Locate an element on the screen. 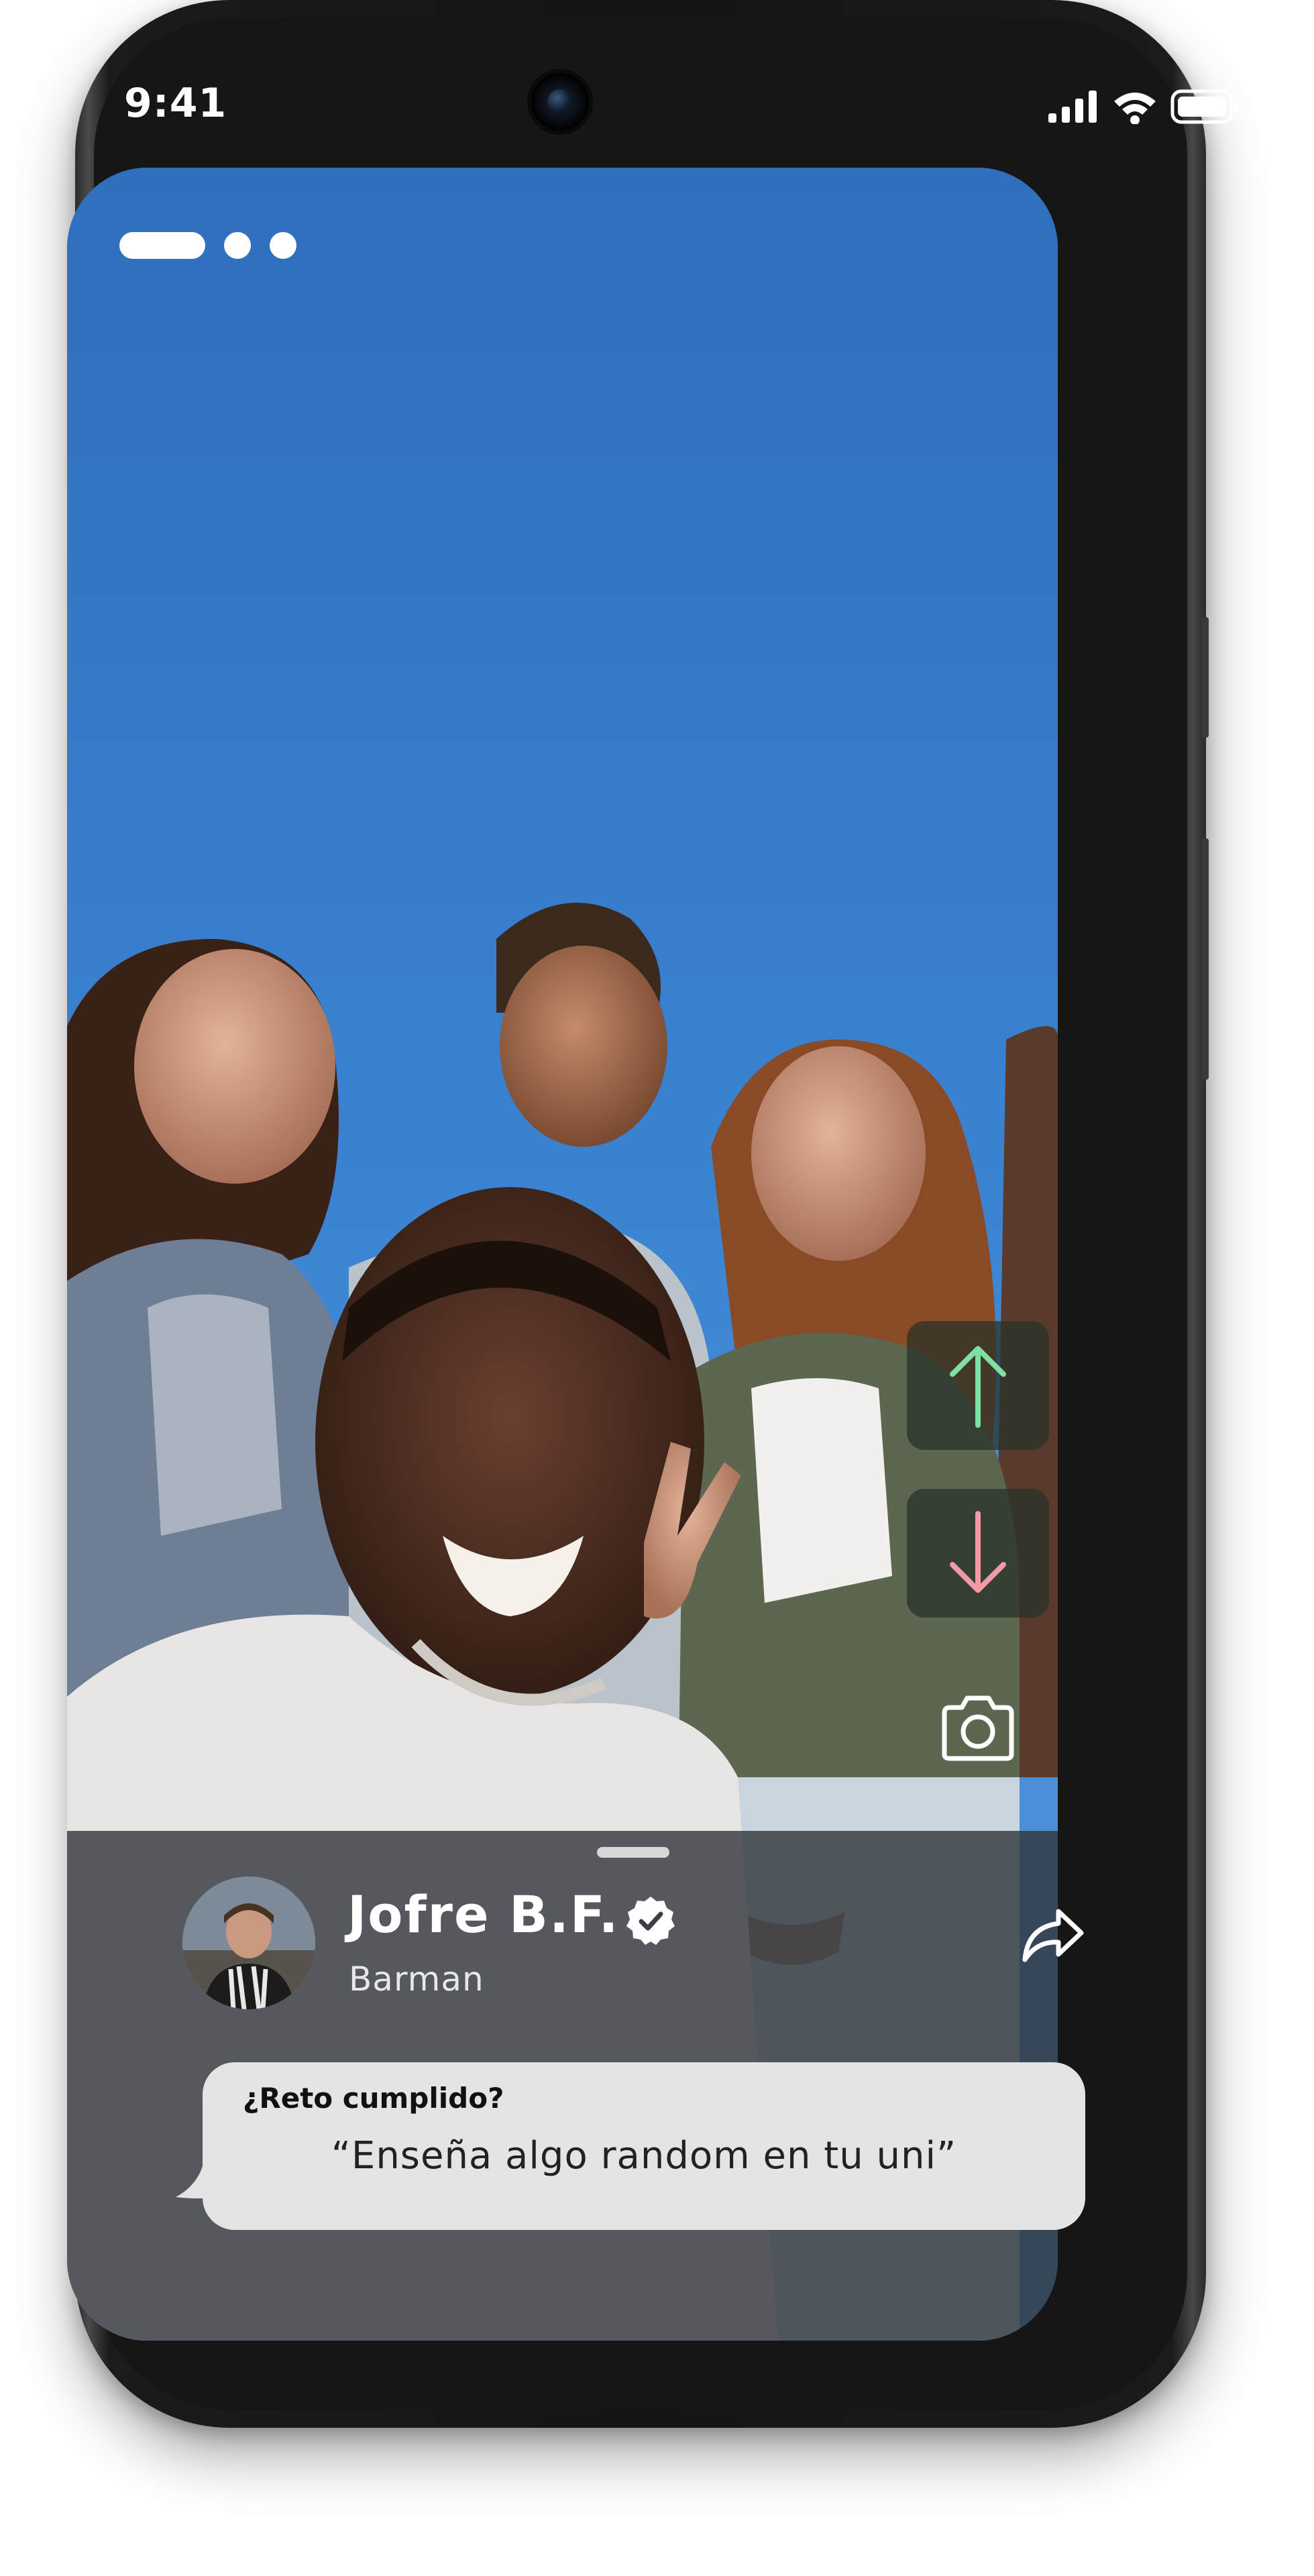  status-icons is located at coordinates (1144, 107).